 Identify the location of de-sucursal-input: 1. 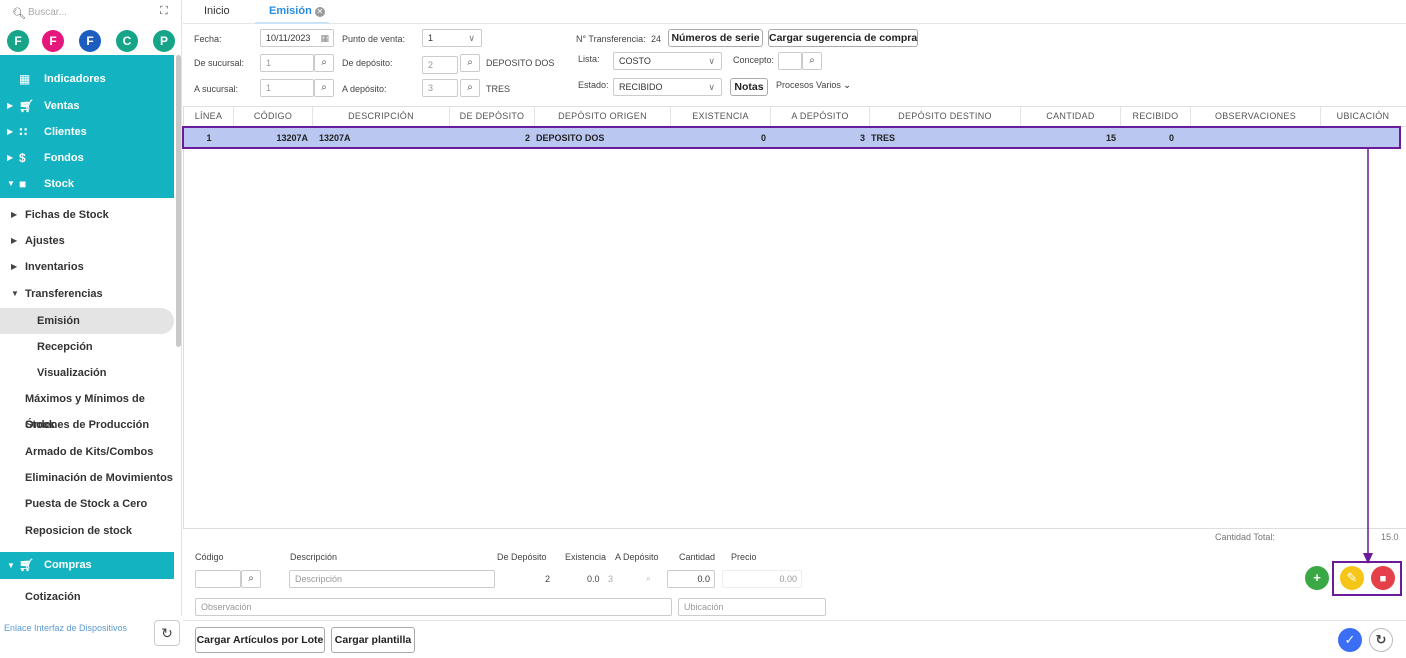
(287, 63).